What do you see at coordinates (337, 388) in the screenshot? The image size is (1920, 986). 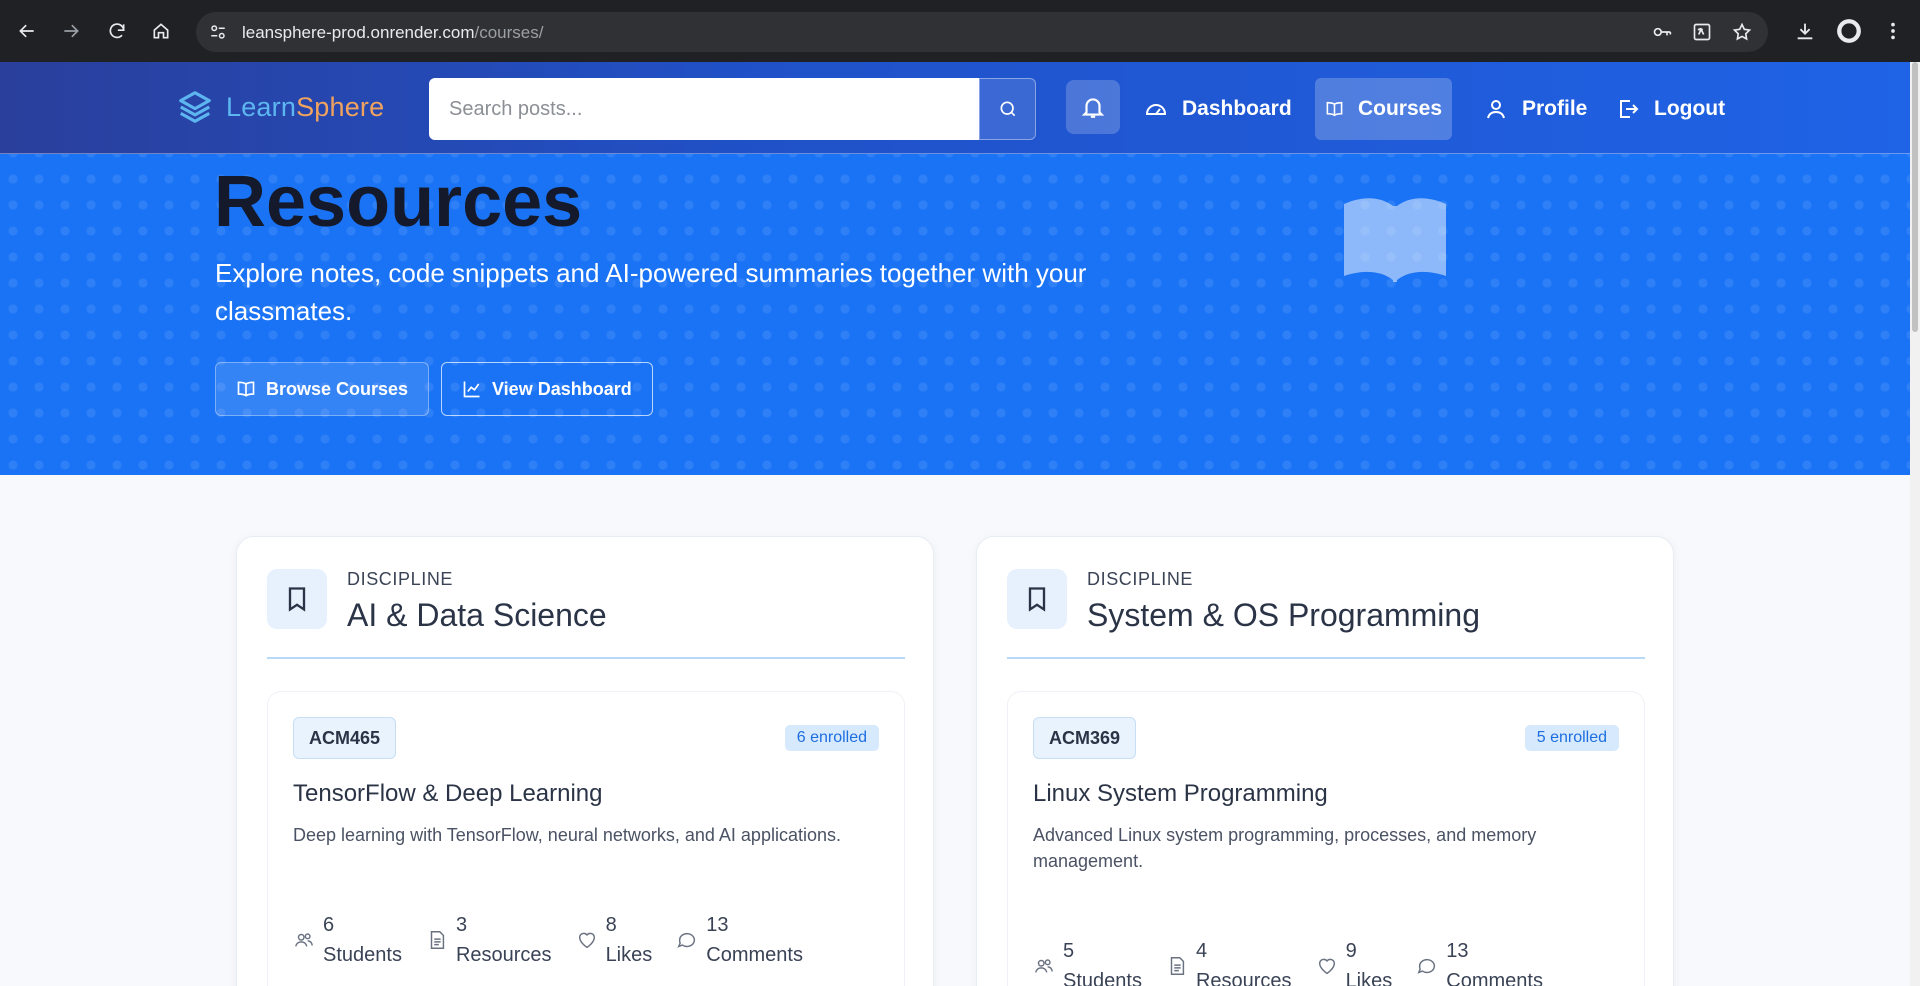 I see `browse-courses-label: Browse Courses` at bounding box center [337, 388].